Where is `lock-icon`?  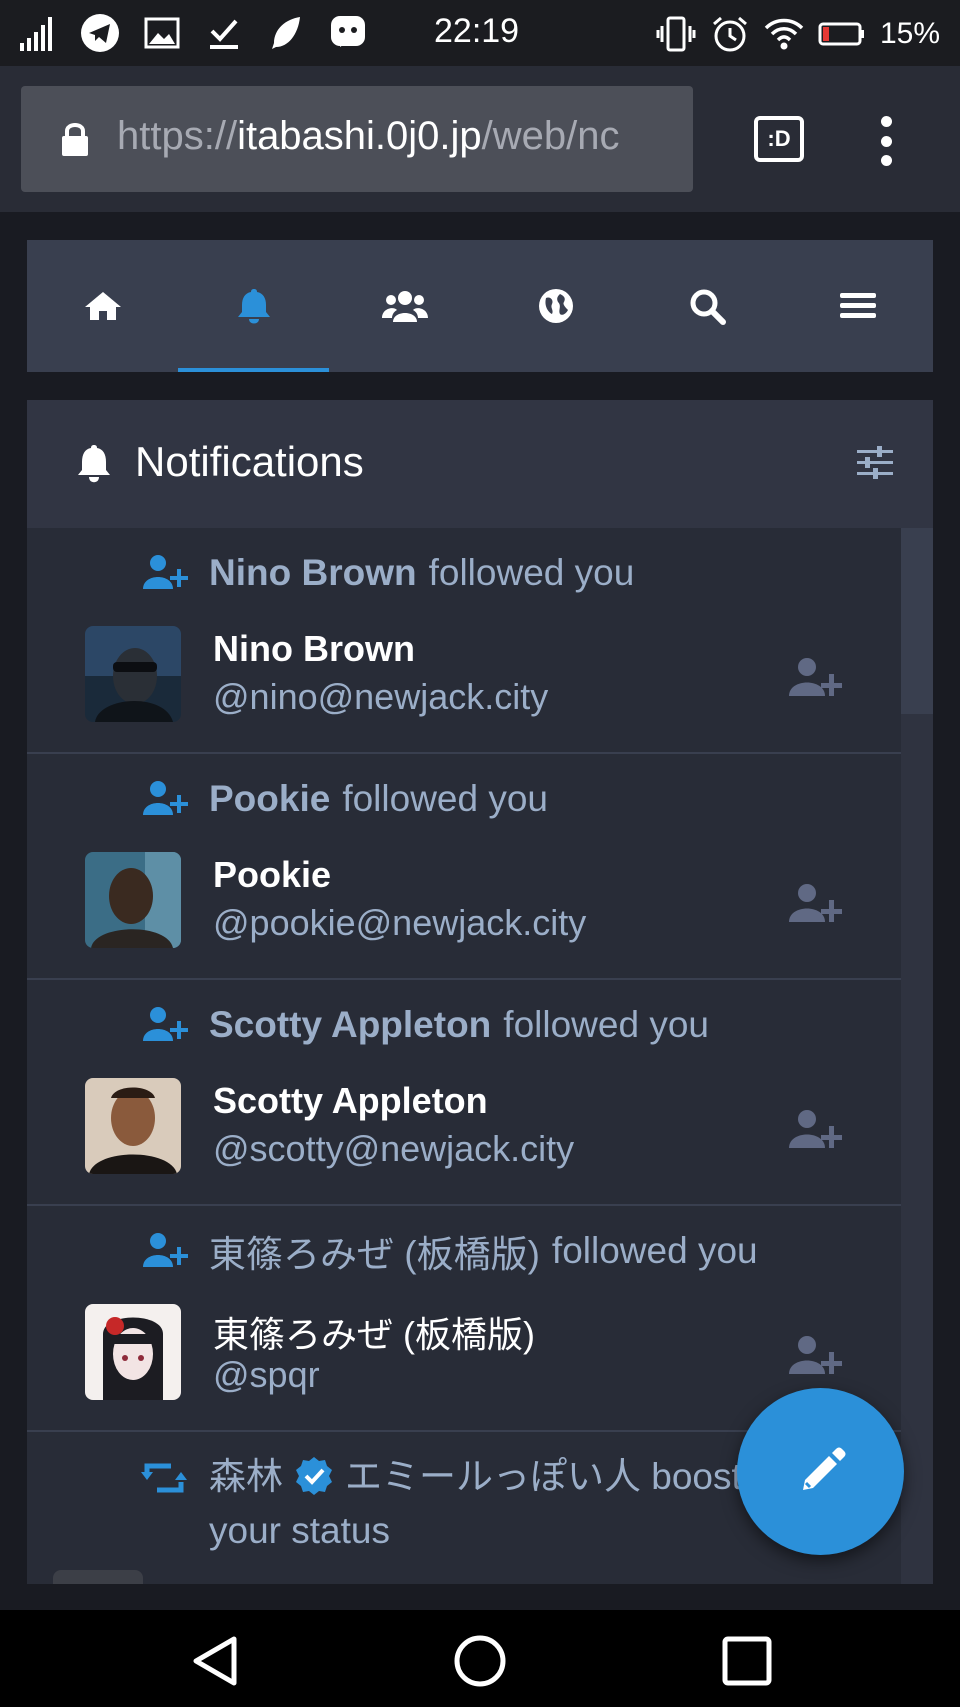 lock-icon is located at coordinates (75, 139).